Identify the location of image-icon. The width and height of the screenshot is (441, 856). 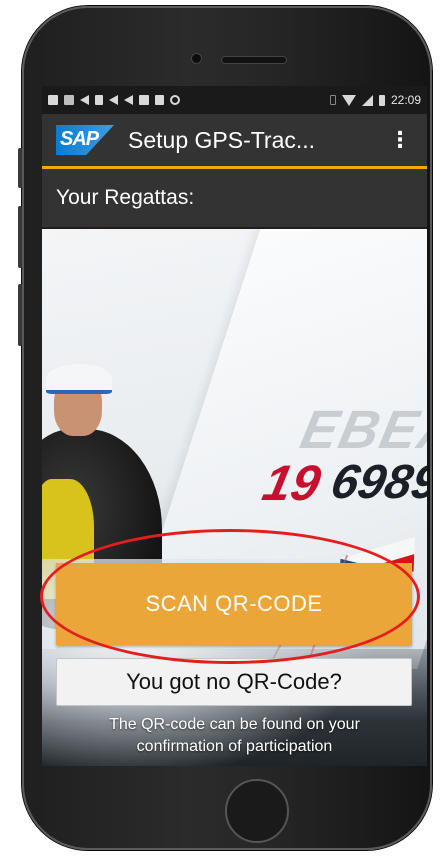
(144, 100).